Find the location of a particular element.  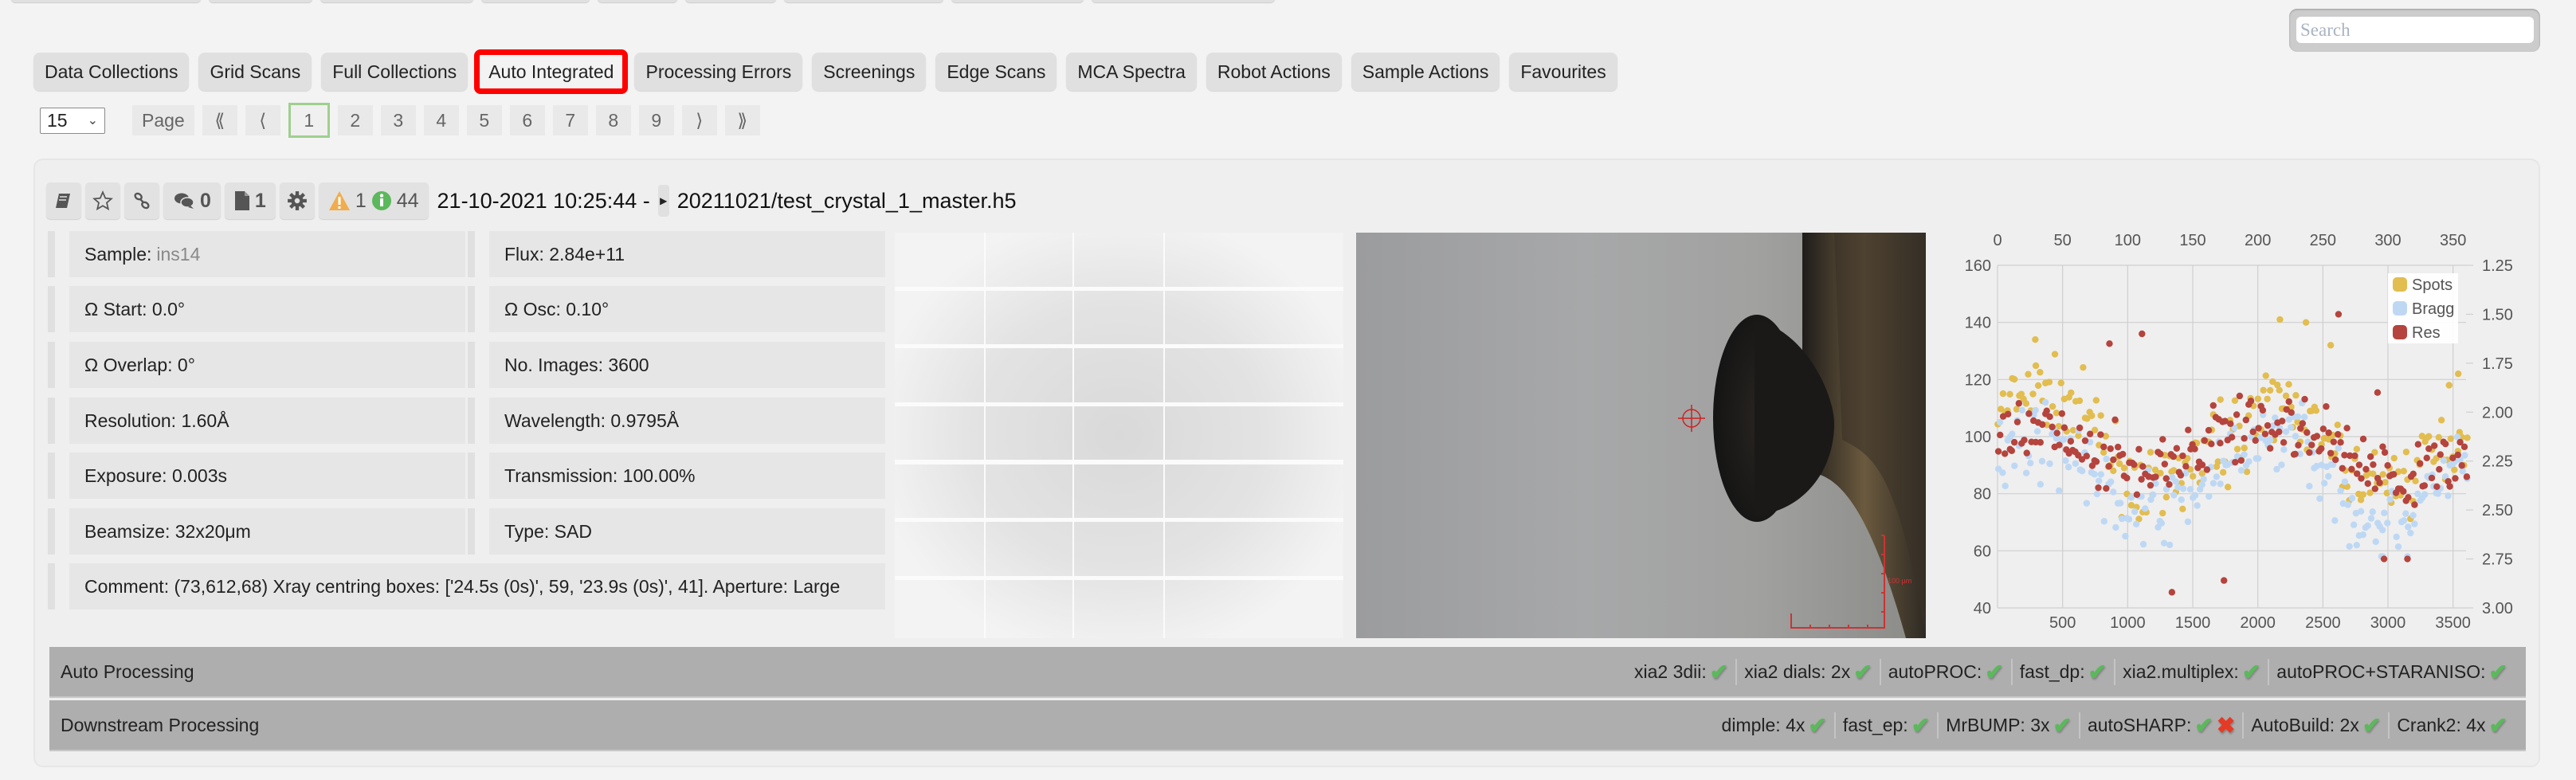

tab-favourites: Favourites is located at coordinates (1563, 72).